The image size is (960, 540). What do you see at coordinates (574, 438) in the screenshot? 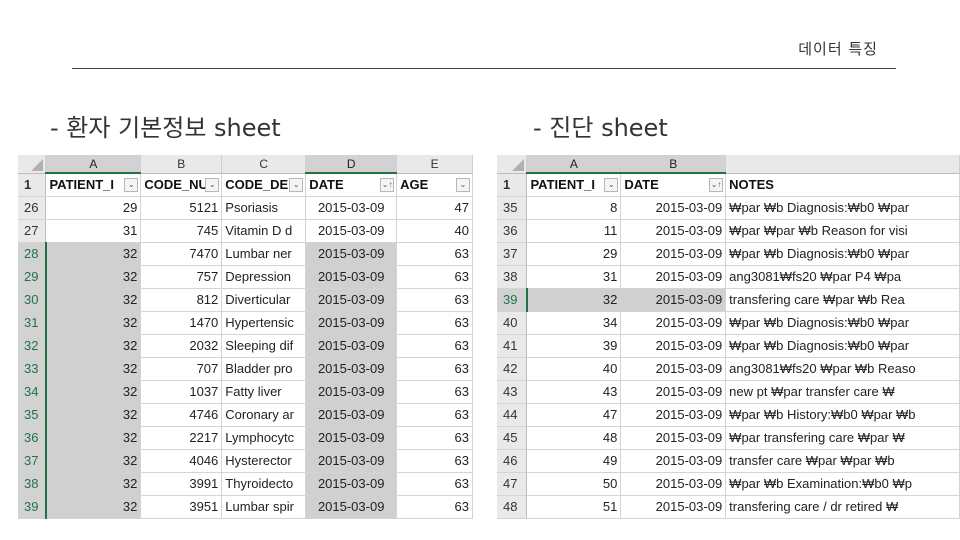
I see `cell-patient-id: 48` at bounding box center [574, 438].